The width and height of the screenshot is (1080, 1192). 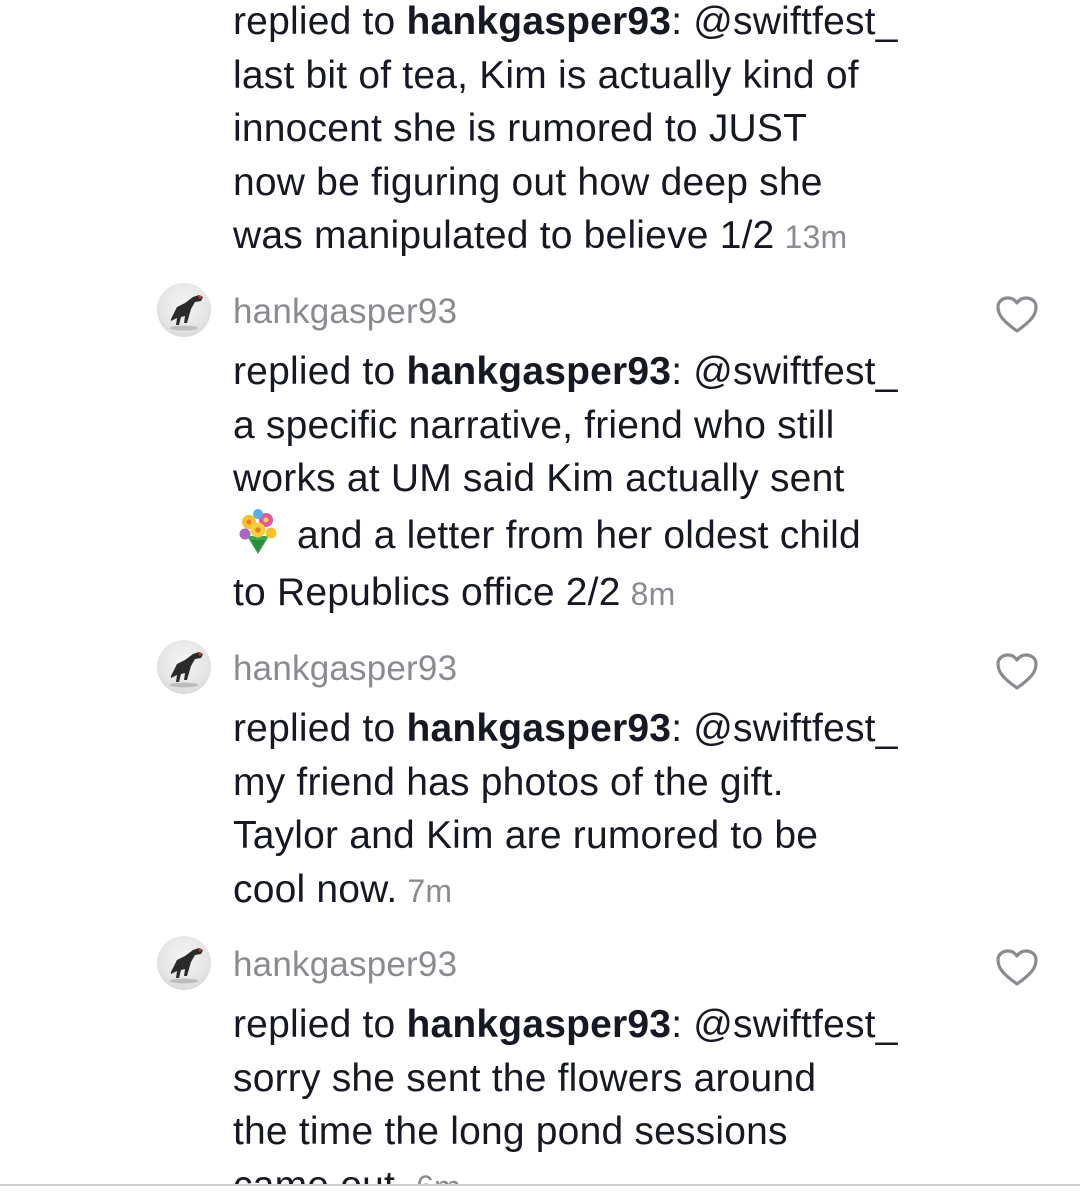 I want to click on comment-line: sorry she sent the flowers around, so click(x=525, y=1078).